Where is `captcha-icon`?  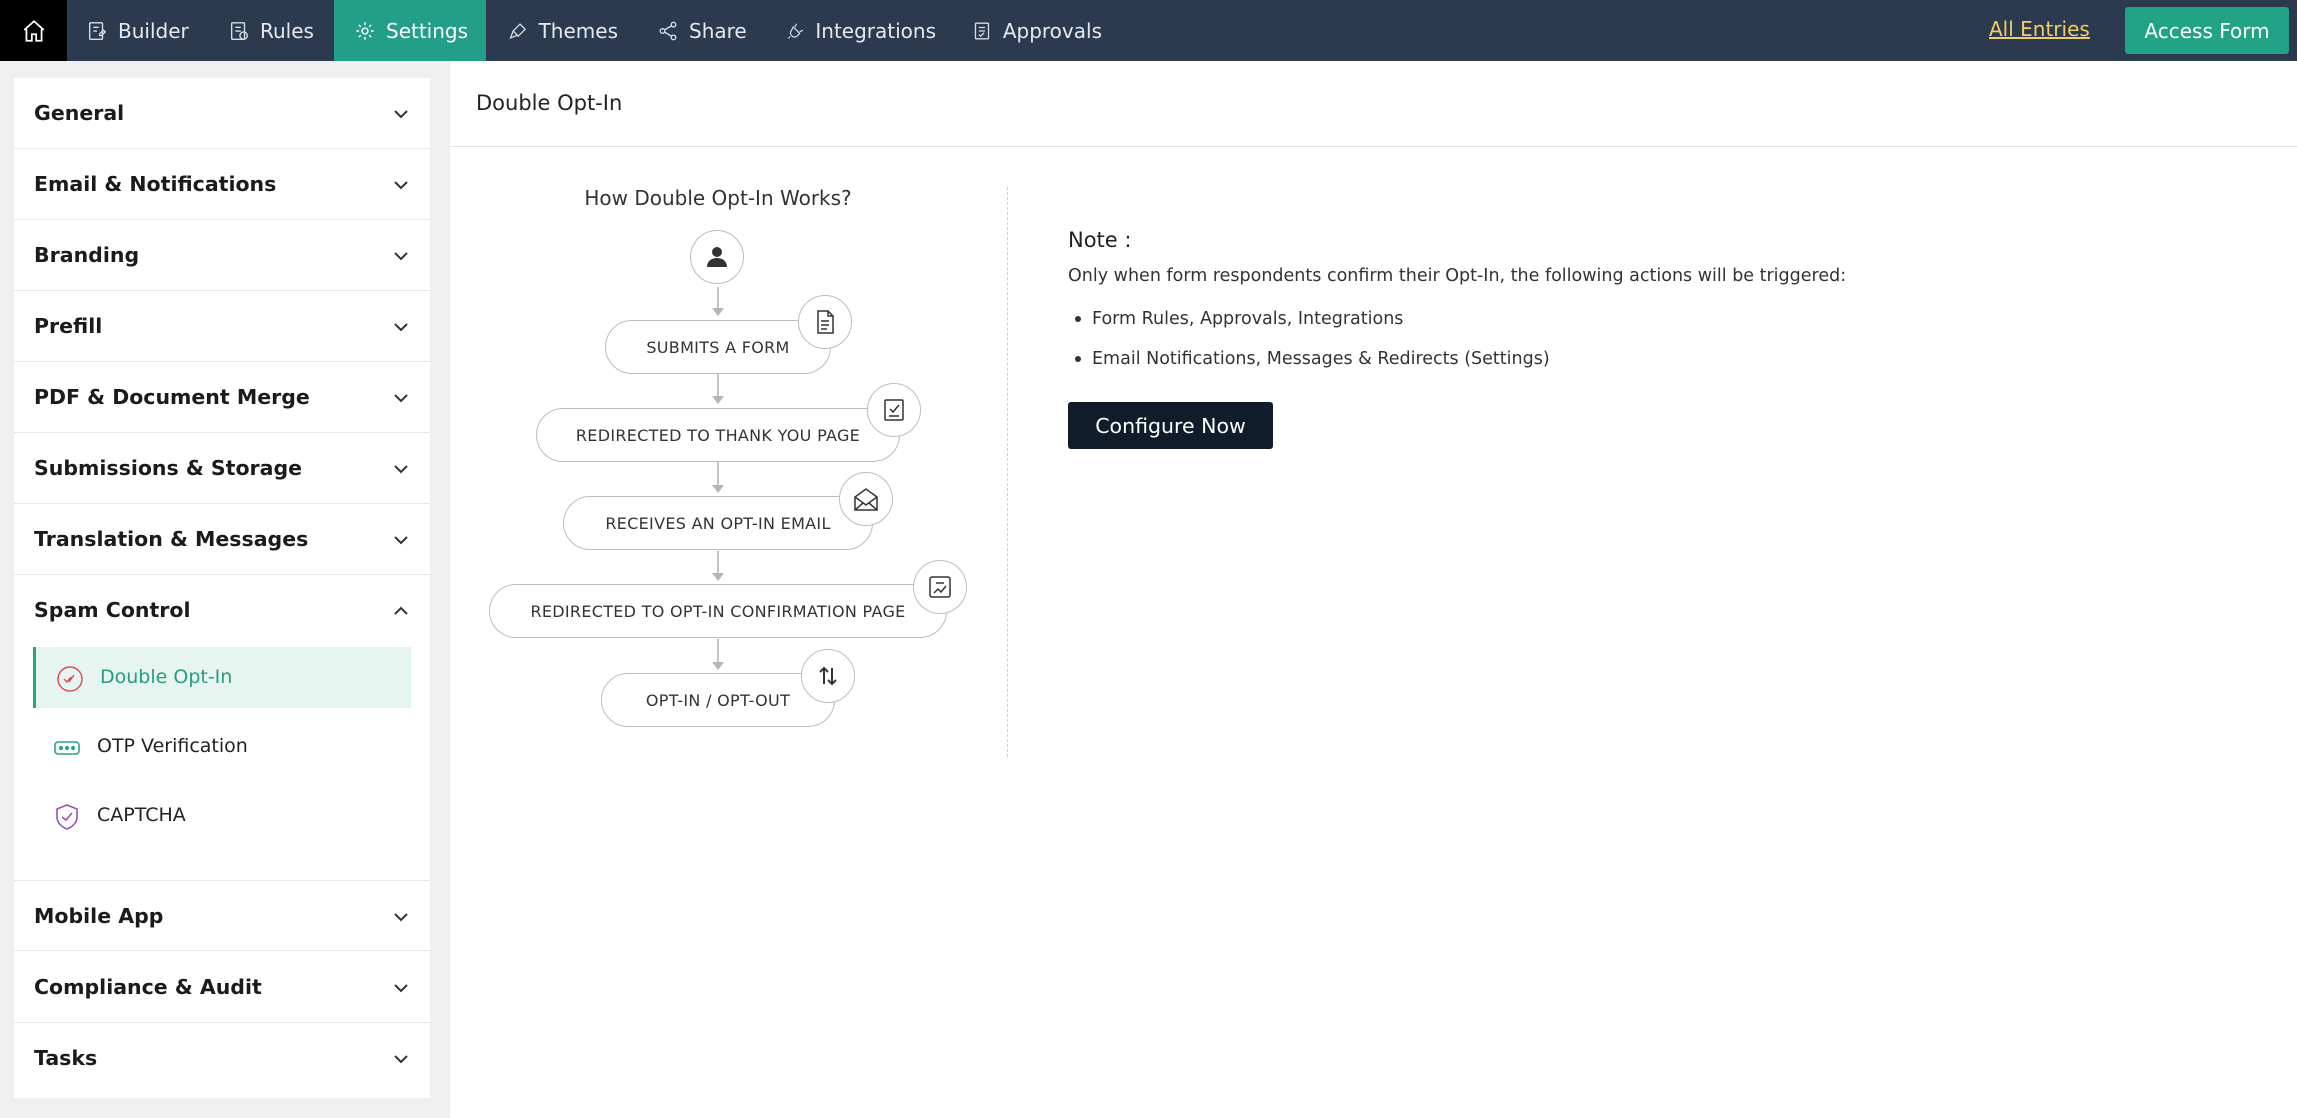
captcha-icon is located at coordinates (67, 817).